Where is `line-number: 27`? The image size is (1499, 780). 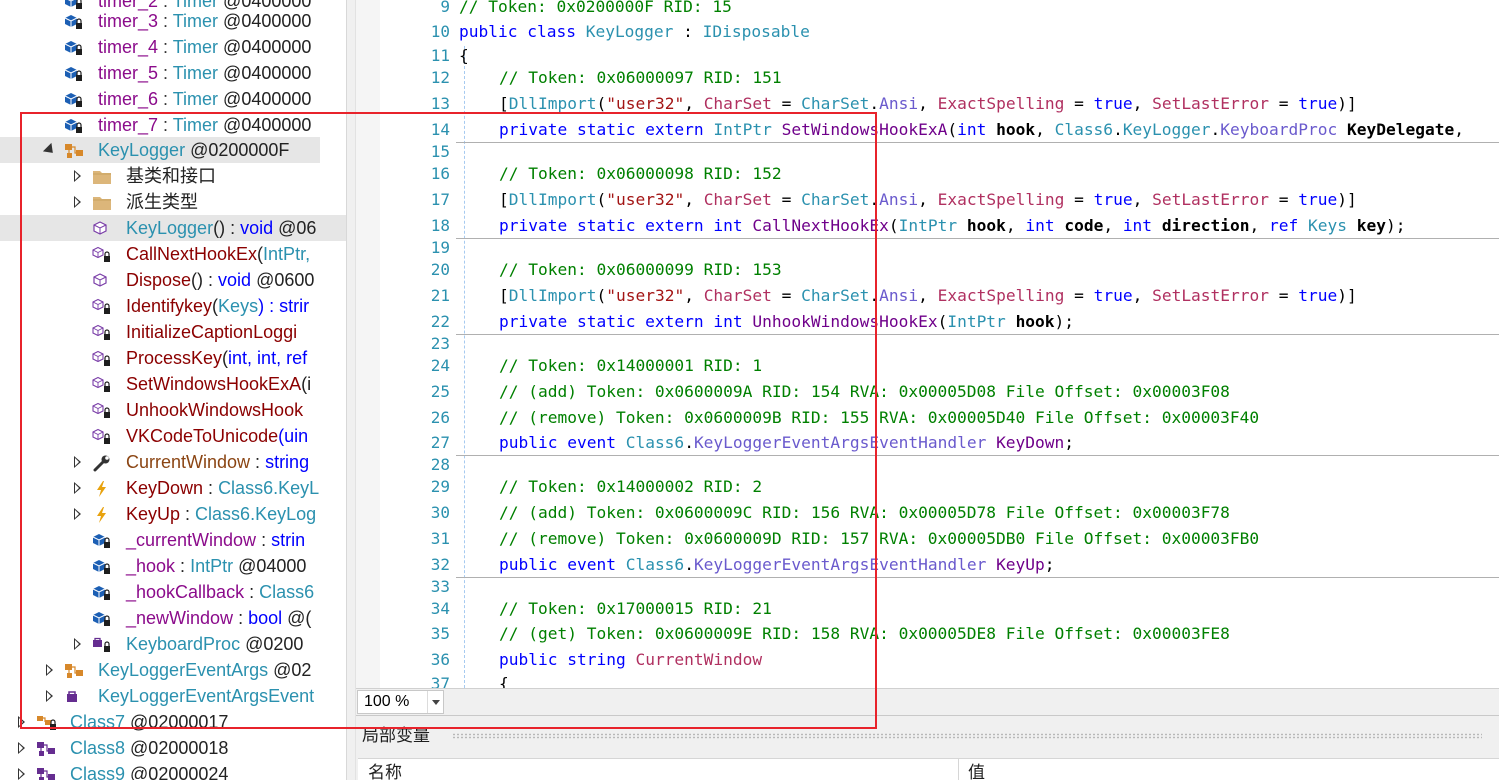
line-number: 27 is located at coordinates (440, 442).